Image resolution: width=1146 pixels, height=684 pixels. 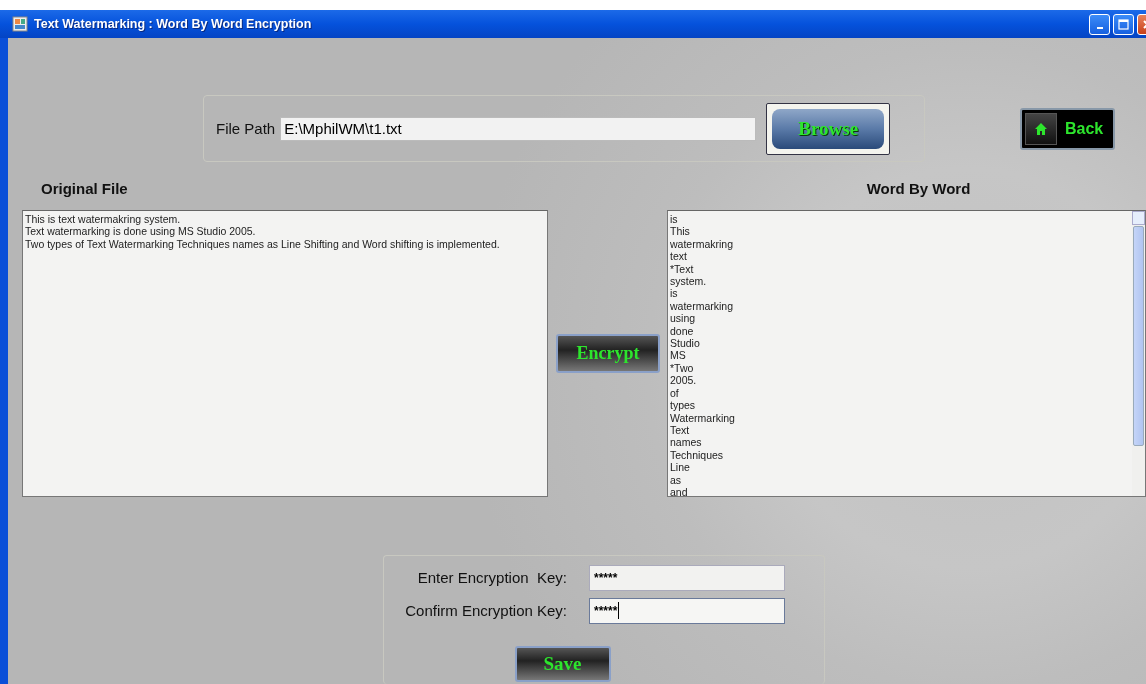 I want to click on file-path-label: File Path, so click(x=246, y=128).